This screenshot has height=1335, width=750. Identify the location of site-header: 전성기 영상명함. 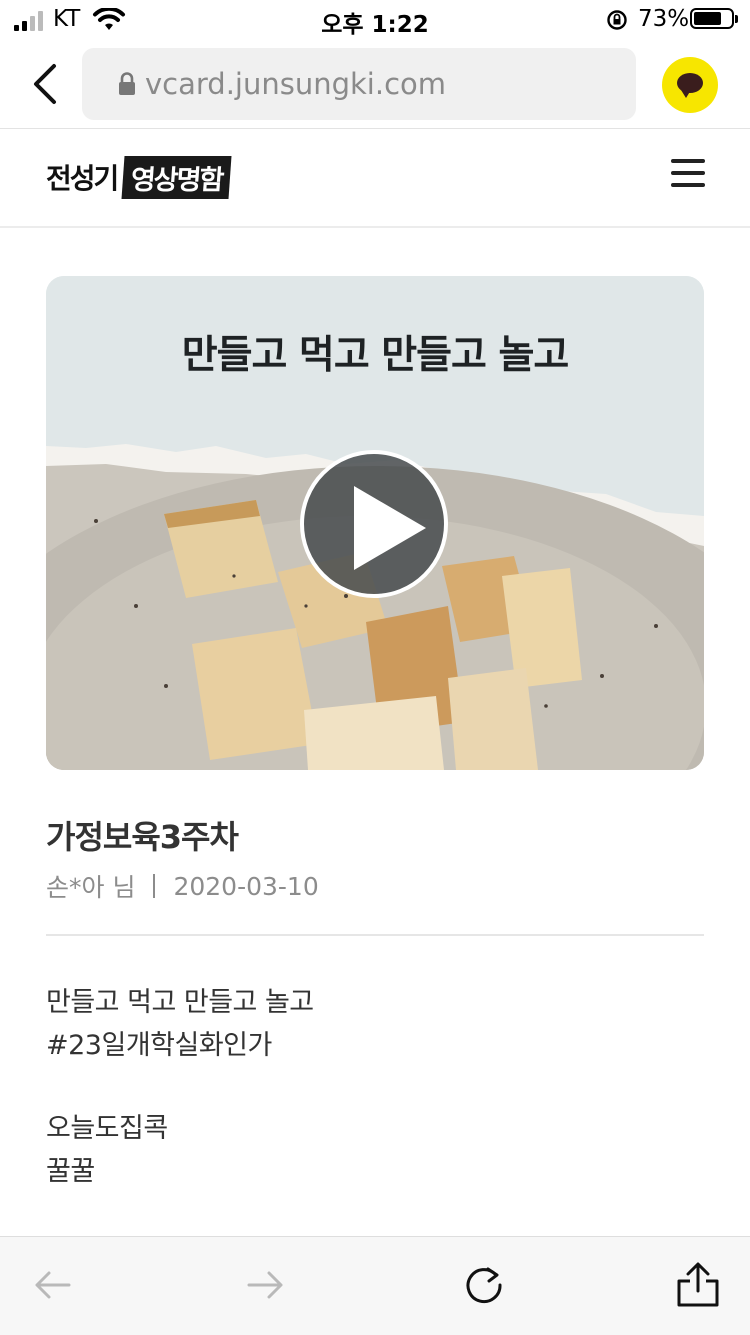
(375, 178).